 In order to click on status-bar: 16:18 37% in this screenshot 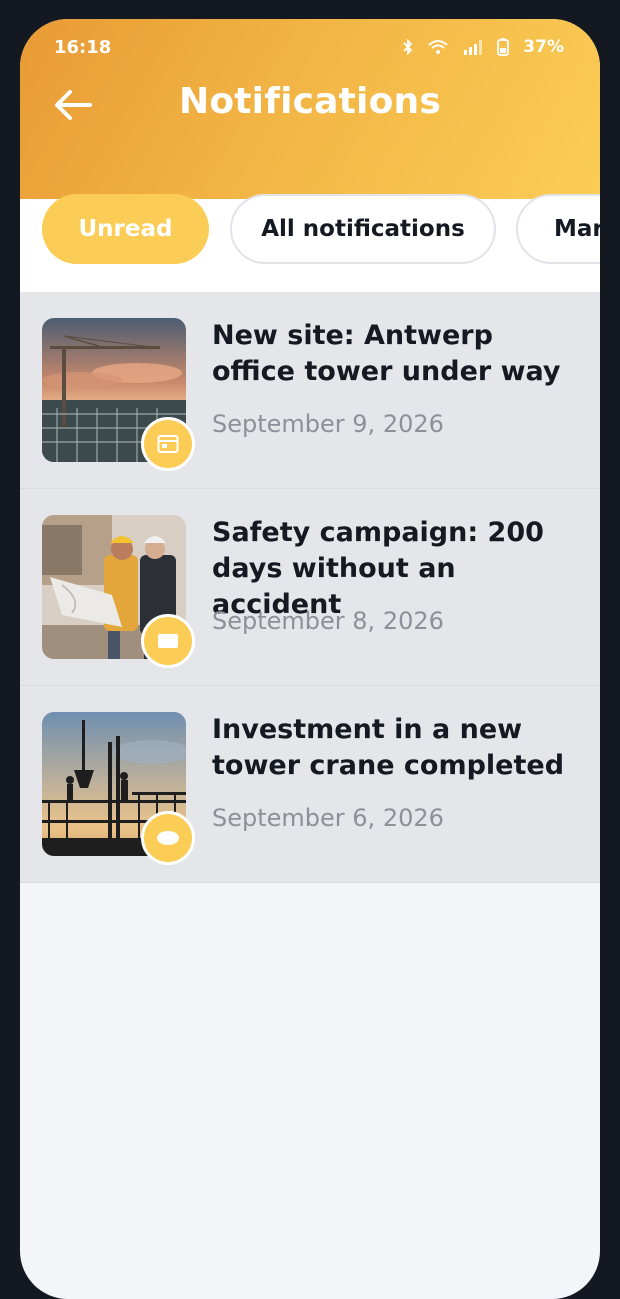, I will do `click(310, 49)`.